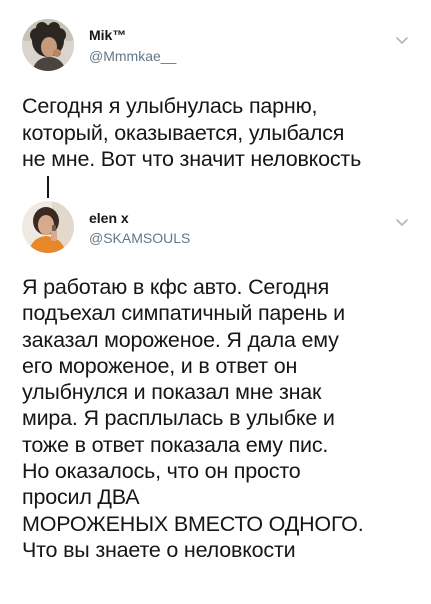 The height and width of the screenshot is (604, 431). What do you see at coordinates (132, 56) in the screenshot?
I see `user-handle: @Mmmkae__` at bounding box center [132, 56].